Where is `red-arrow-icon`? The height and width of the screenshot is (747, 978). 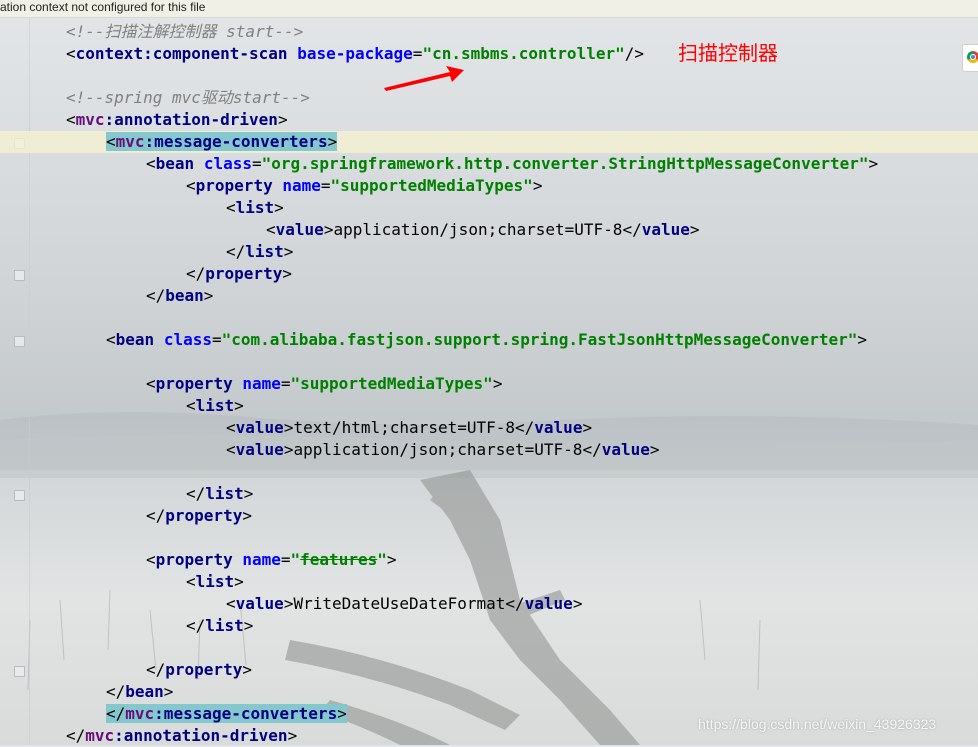 red-arrow-icon is located at coordinates (424, 78).